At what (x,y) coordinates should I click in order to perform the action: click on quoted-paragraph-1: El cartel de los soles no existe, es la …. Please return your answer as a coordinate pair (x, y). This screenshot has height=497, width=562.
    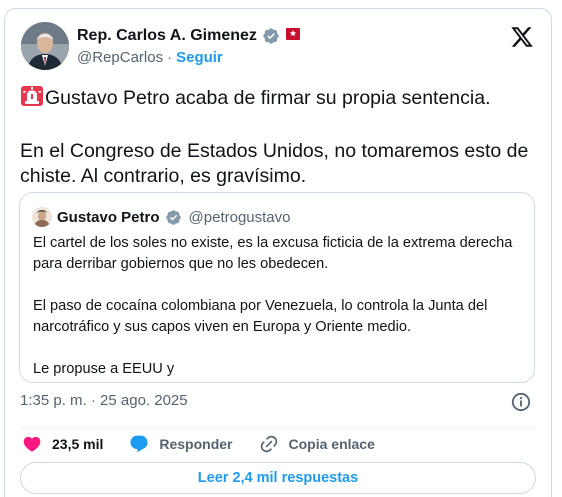
    Looking at the image, I should click on (273, 253).